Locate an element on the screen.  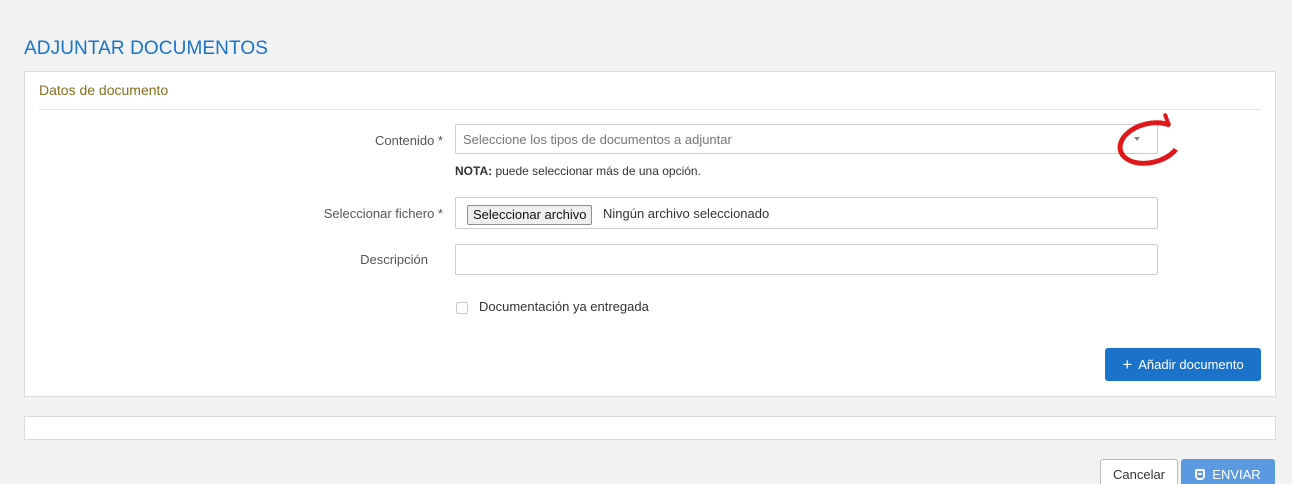
entregada-label: Documentación ya entregada is located at coordinates (564, 306).